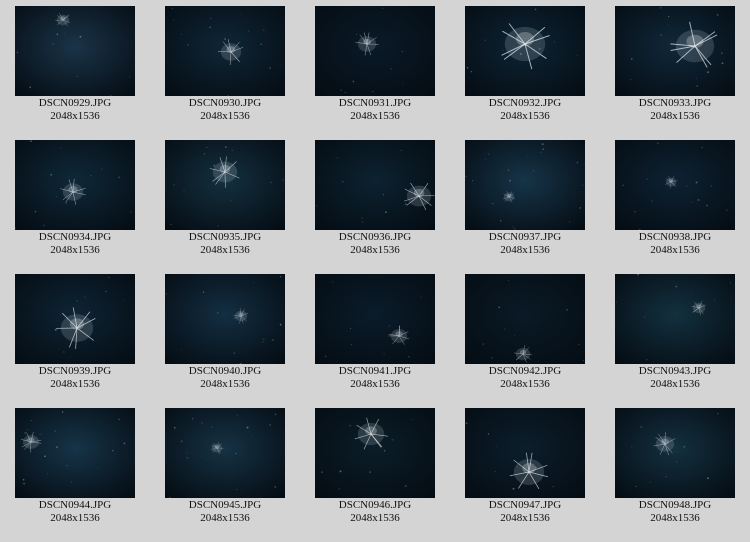 Image resolution: width=750 pixels, height=542 pixels. What do you see at coordinates (375, 371) in the screenshot?
I see `thumbnail-filename: DSCN0941.JPG` at bounding box center [375, 371].